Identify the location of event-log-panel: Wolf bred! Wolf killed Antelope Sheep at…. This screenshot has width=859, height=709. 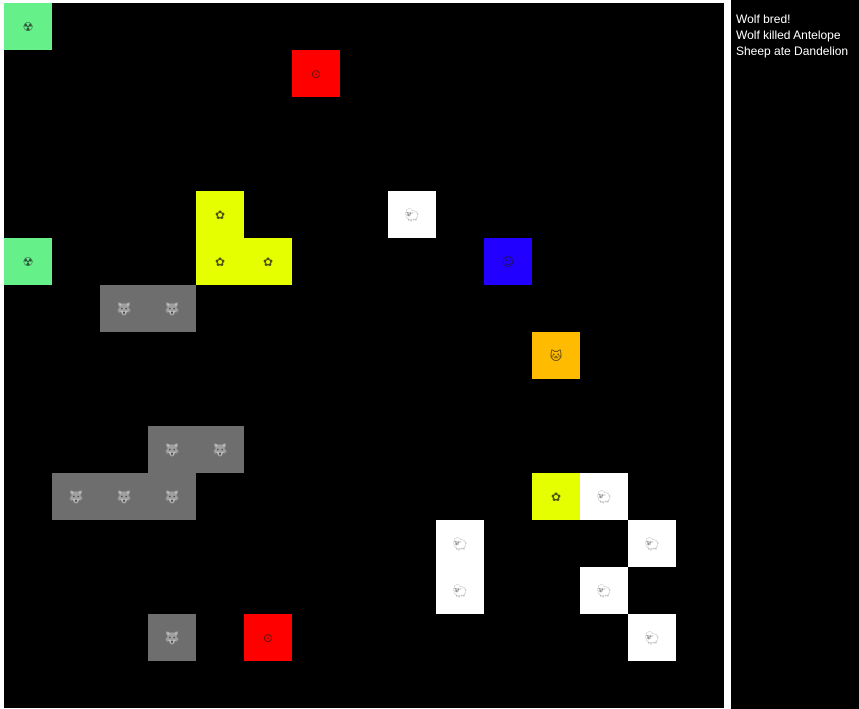
(795, 354).